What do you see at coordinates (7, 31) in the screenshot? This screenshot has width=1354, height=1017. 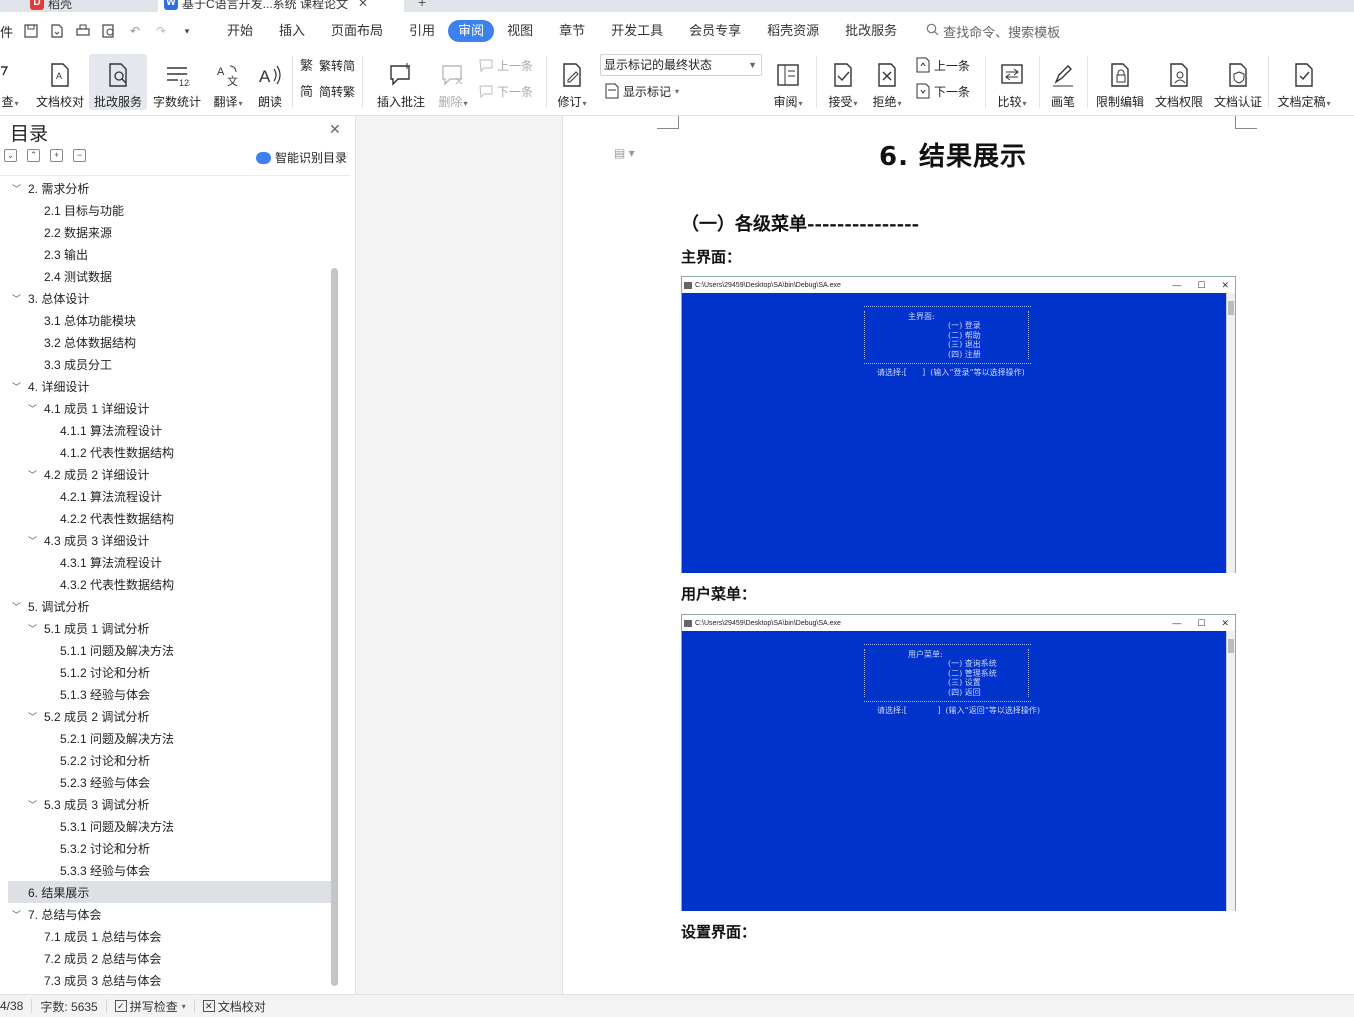 I see `menu-file: 件` at bounding box center [7, 31].